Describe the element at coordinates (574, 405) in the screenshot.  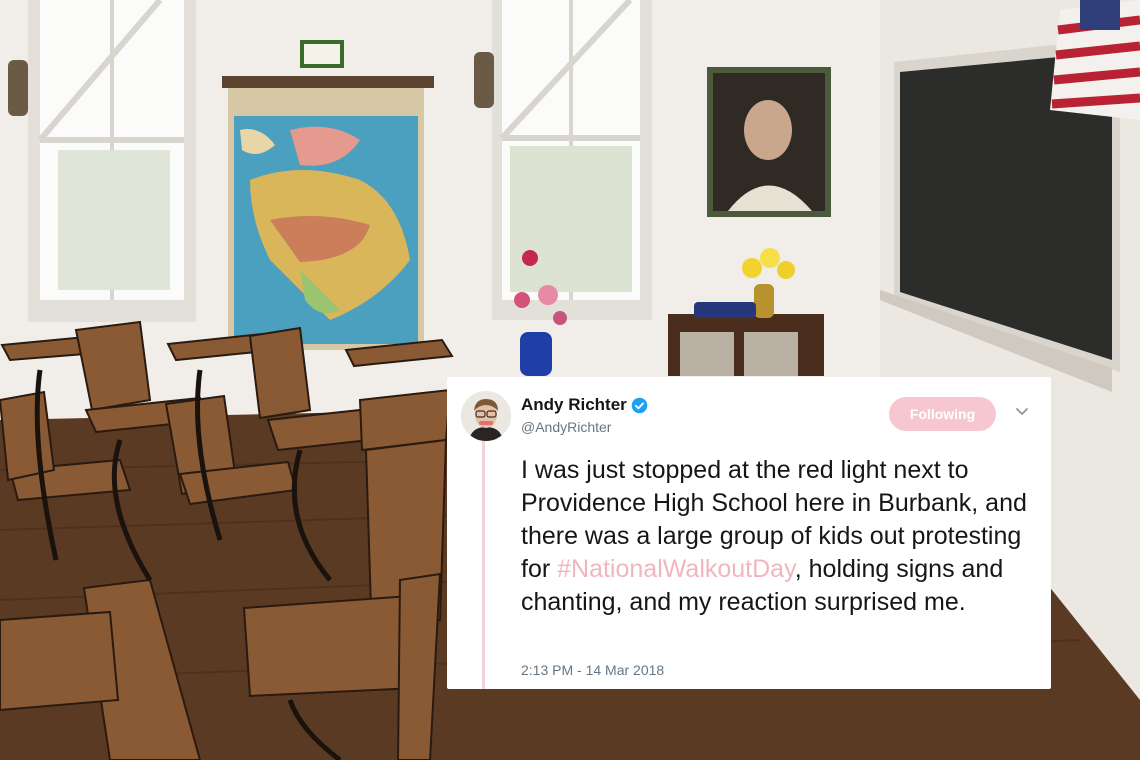
I see `display-name: Andy Richter` at that location.